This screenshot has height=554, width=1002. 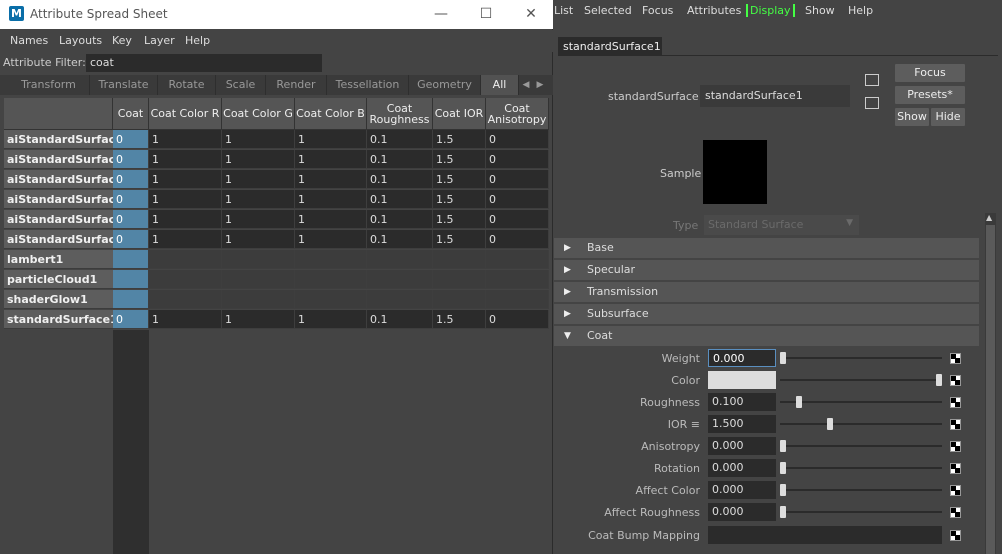 What do you see at coordinates (657, 10) in the screenshot?
I see `menu-focus: Focus` at bounding box center [657, 10].